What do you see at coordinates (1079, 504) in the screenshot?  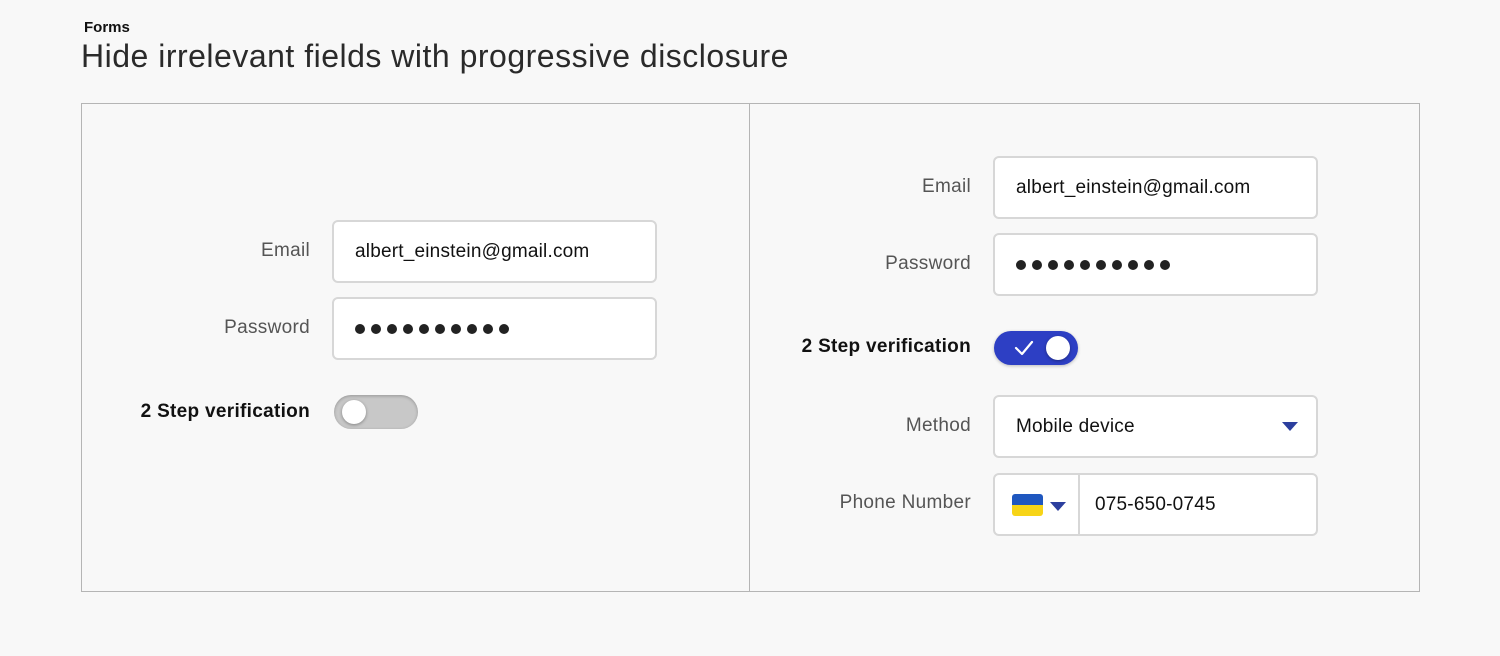 I see `phone-divider` at bounding box center [1079, 504].